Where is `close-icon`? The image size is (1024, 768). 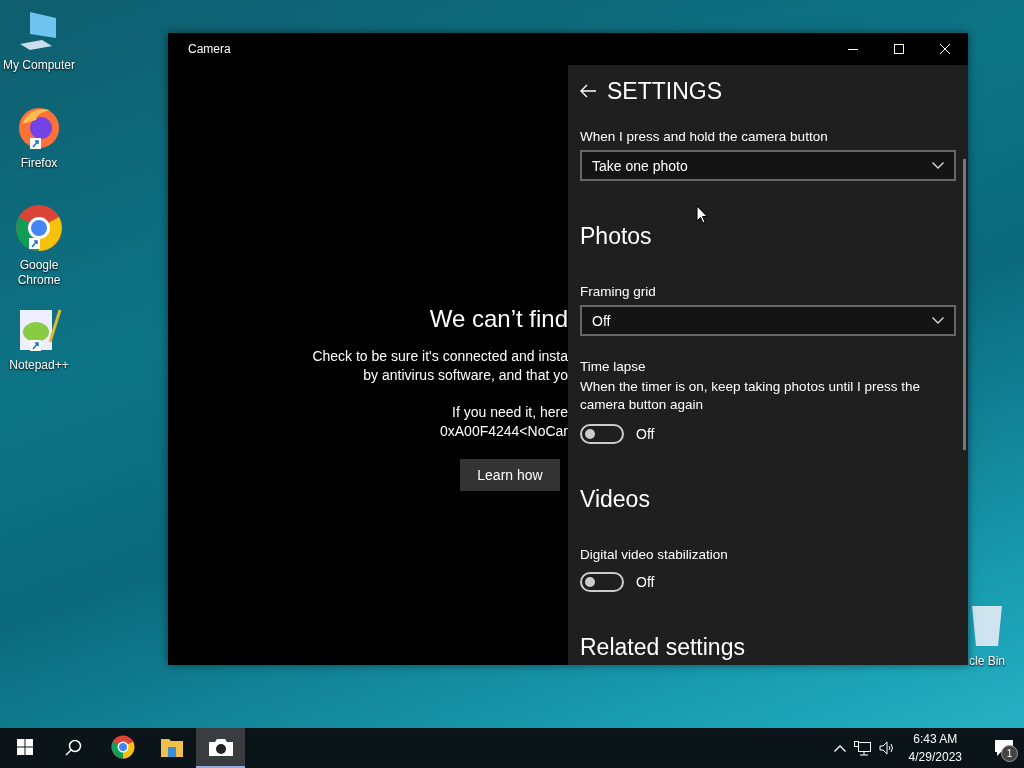 close-icon is located at coordinates (945, 49).